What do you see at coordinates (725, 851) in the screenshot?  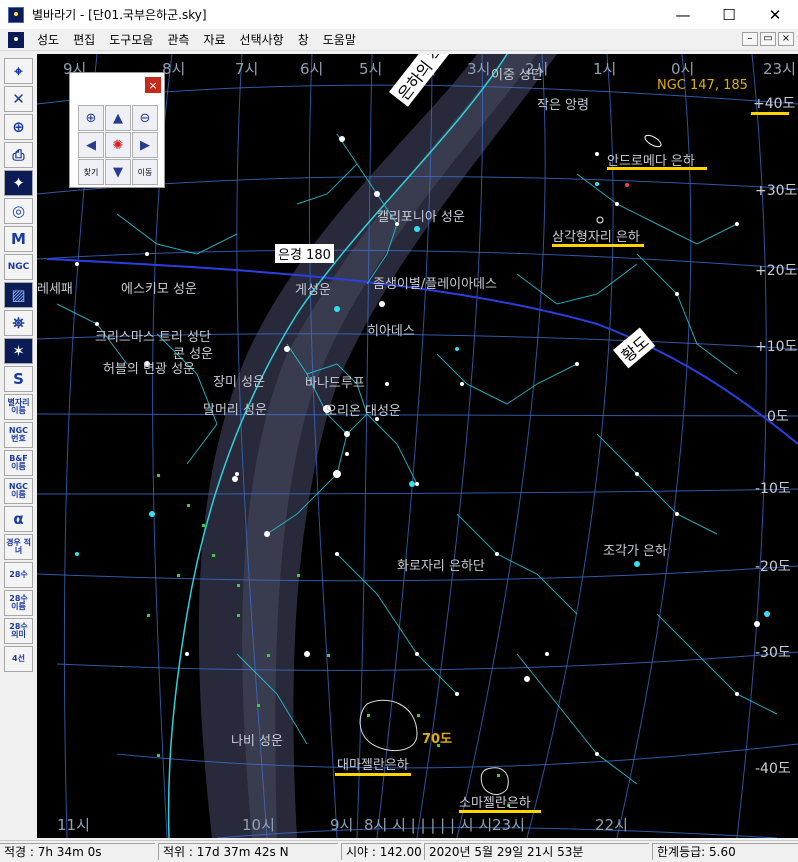 I see `status-mag-limit: 한계등급: 5.60` at bounding box center [725, 851].